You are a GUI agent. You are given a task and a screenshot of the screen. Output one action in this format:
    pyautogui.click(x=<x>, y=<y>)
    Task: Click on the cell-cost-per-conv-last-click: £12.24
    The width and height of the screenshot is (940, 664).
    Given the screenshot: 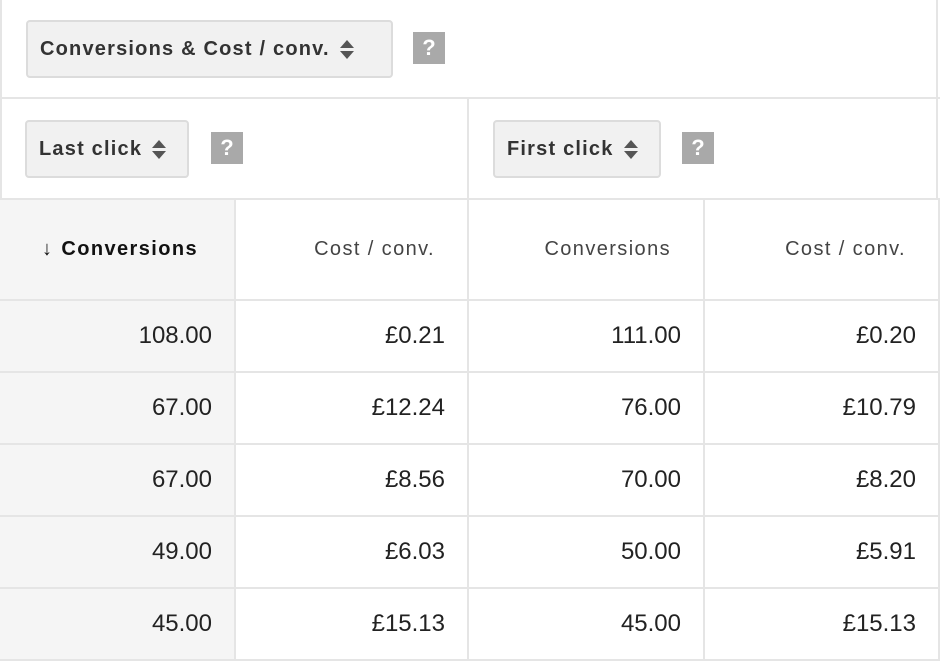 What is the action you would take?
    pyautogui.click(x=352, y=408)
    